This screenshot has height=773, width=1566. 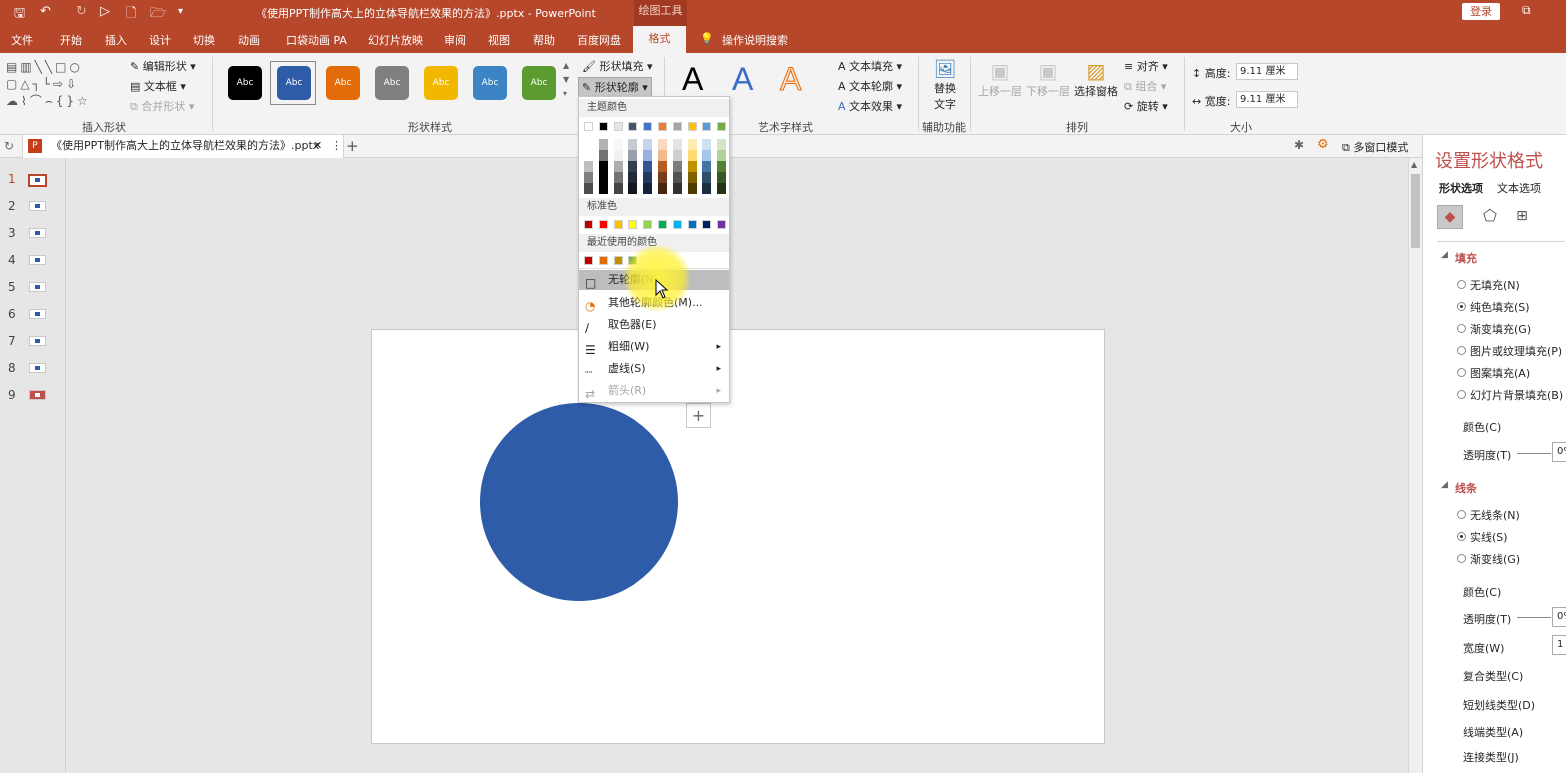 What do you see at coordinates (1267, 99) in the screenshot?
I see `width-input: 9.11 厘米` at bounding box center [1267, 99].